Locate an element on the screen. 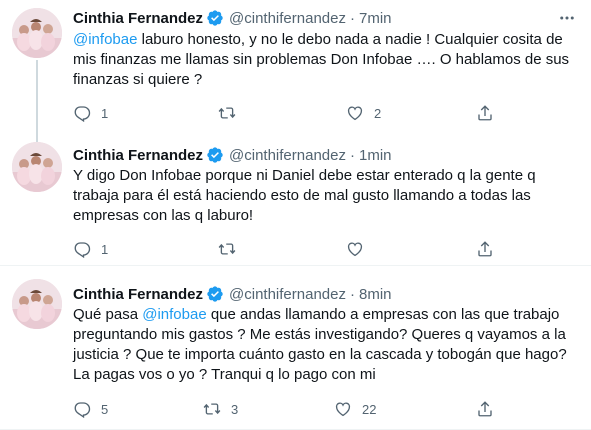  like-button: 2 is located at coordinates (363, 113).